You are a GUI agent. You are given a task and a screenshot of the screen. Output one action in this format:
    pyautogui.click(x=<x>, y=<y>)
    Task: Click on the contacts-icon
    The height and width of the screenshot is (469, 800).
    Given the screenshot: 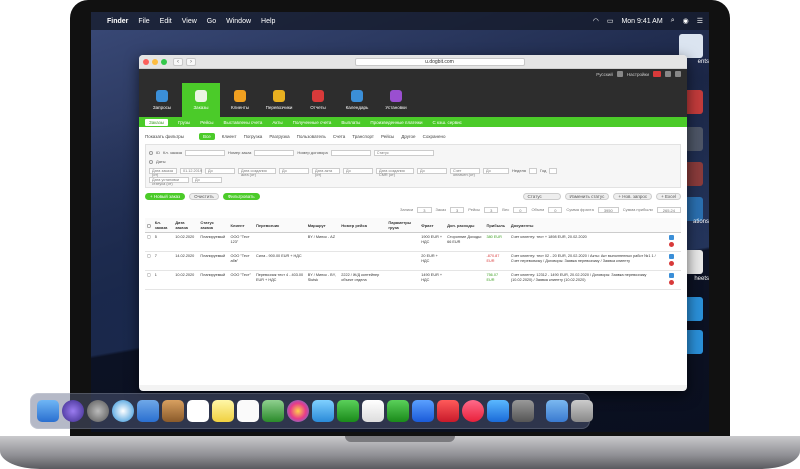 What is the action you would take?
    pyautogui.click(x=173, y=411)
    